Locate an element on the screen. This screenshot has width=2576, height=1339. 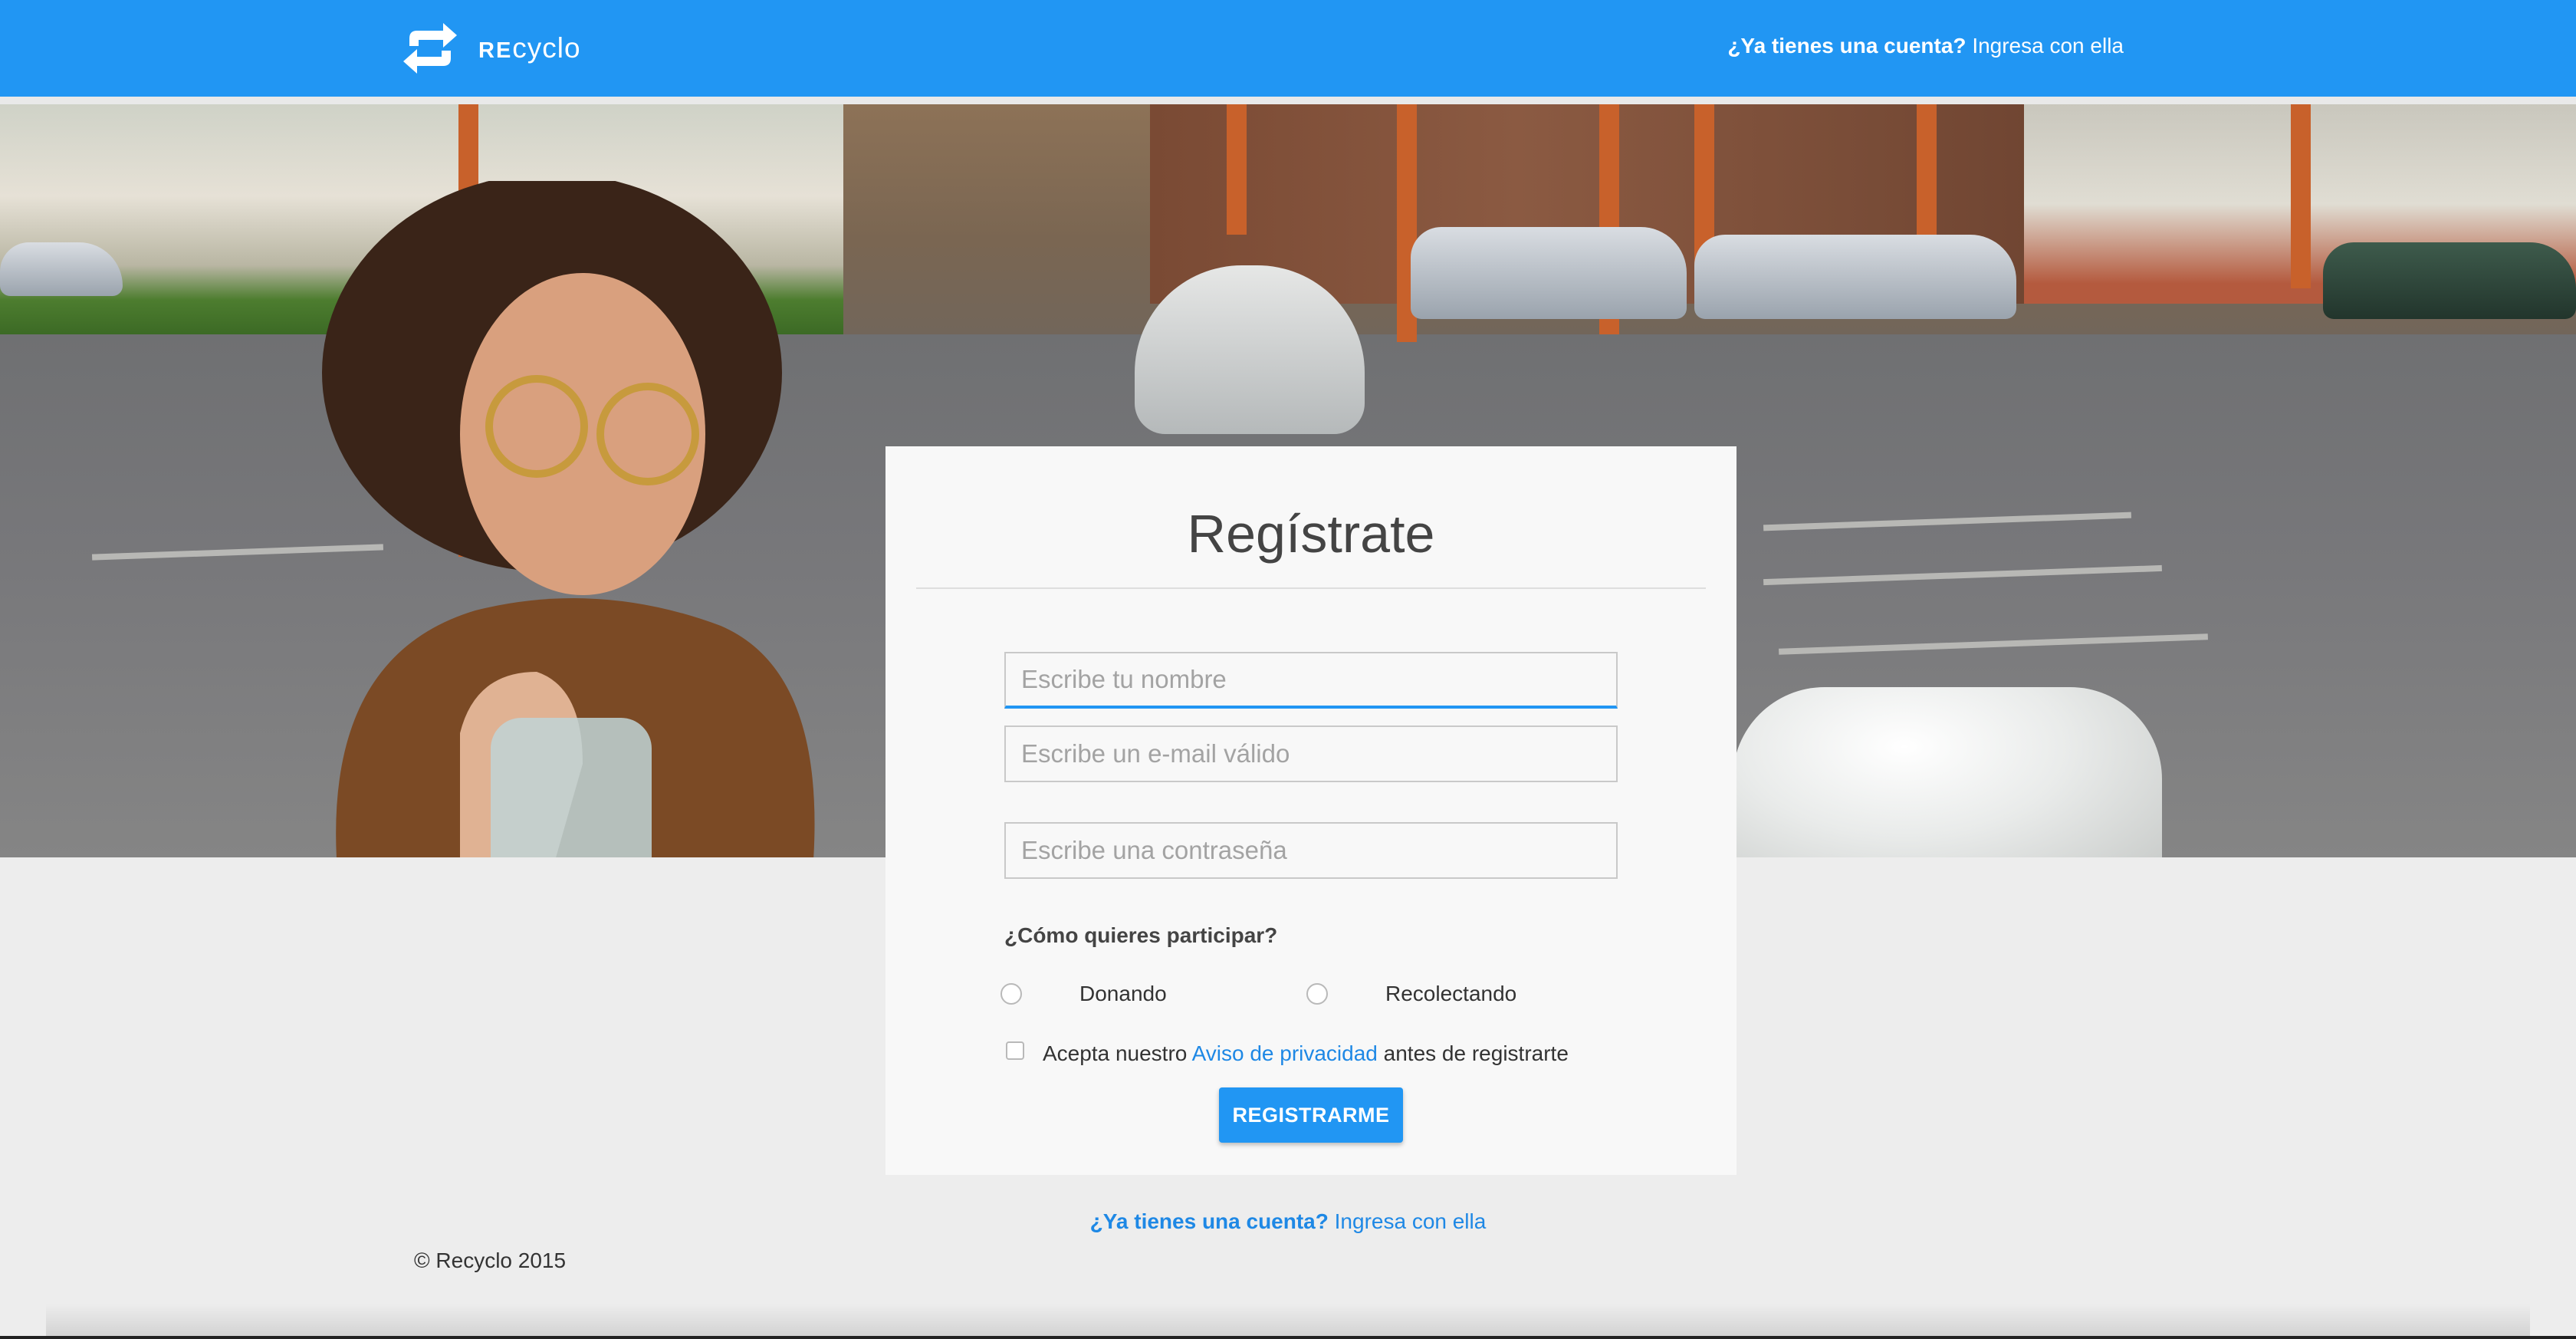
hero-woman-figure is located at coordinates (568, 519).